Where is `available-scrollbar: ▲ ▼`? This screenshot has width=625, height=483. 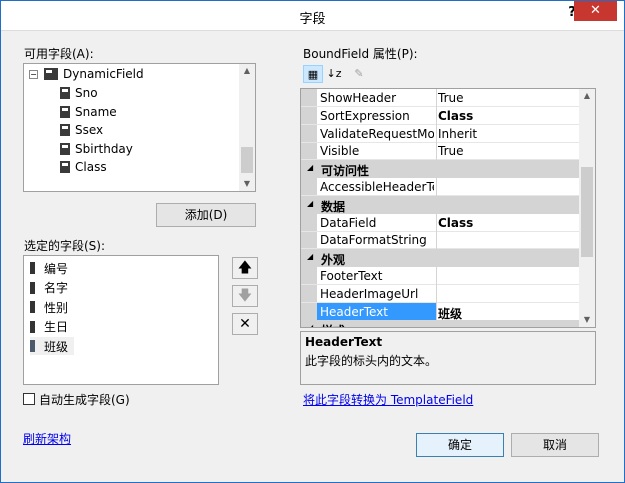
available-scrollbar: ▲ ▼ is located at coordinates (247, 127).